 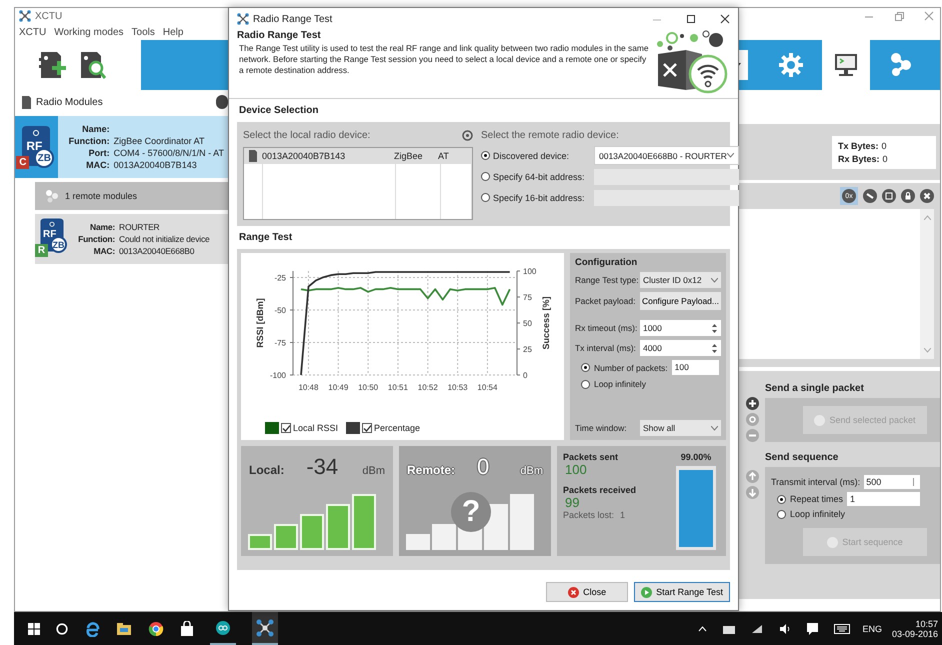 What do you see at coordinates (870, 196) in the screenshot?
I see `clear-icon` at bounding box center [870, 196].